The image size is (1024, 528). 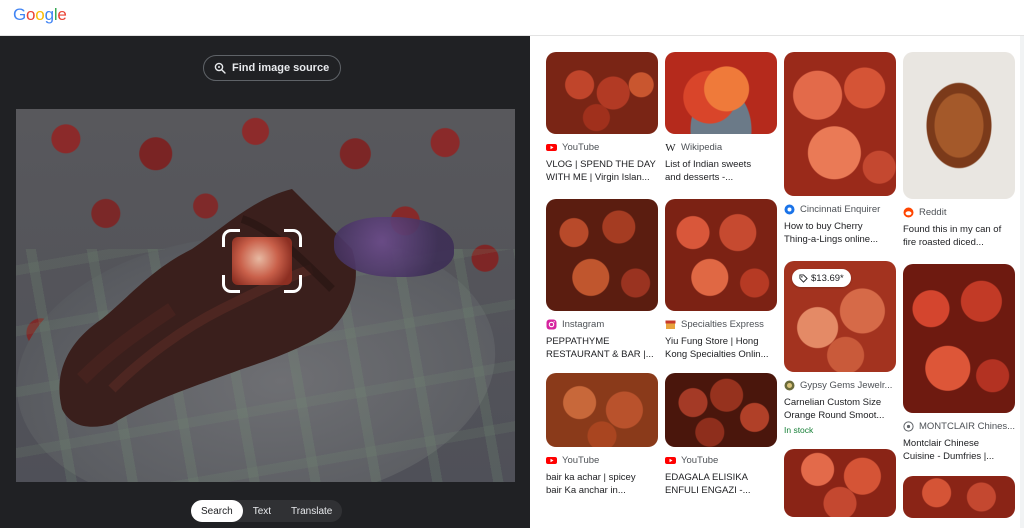 I want to click on top-bar: Google, so click(x=512, y=18).